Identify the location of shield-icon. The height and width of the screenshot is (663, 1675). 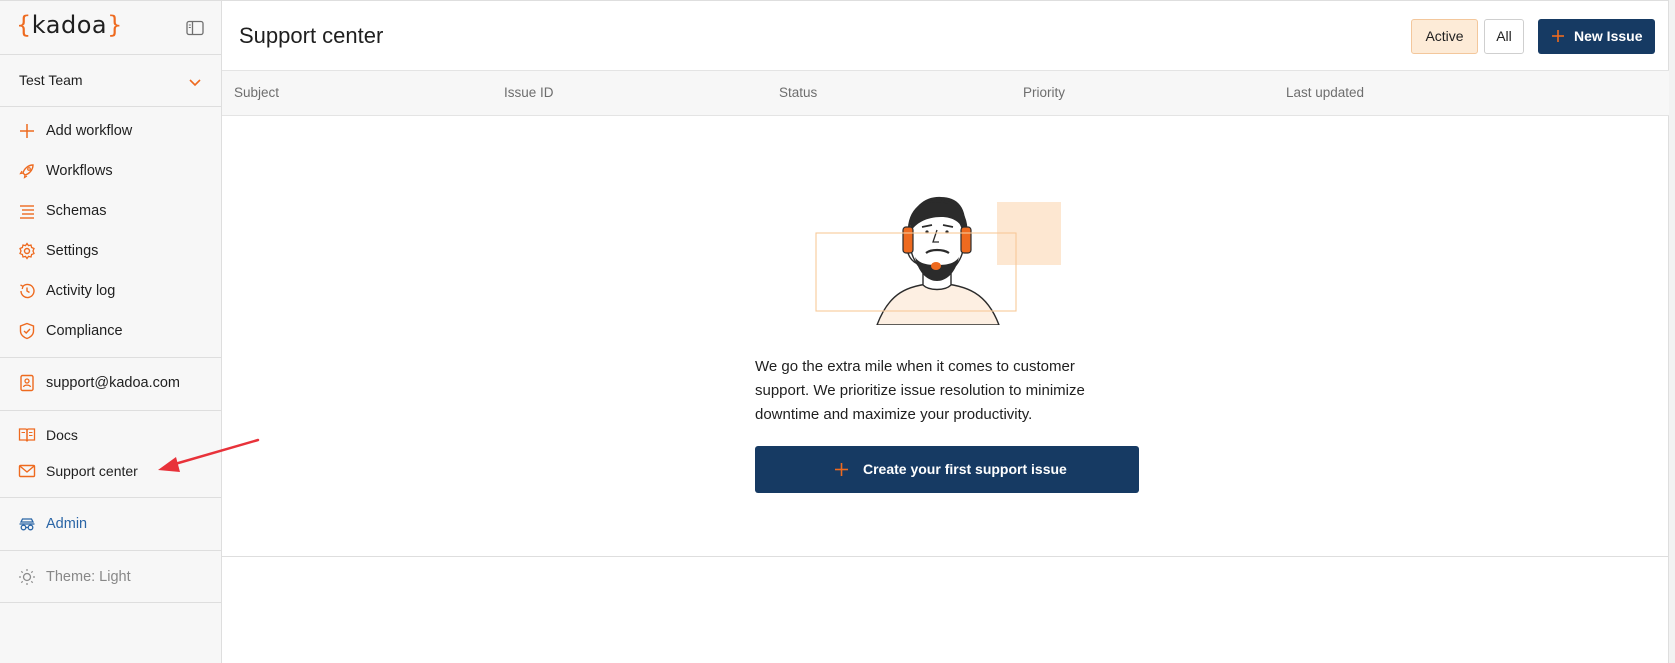
(27, 331).